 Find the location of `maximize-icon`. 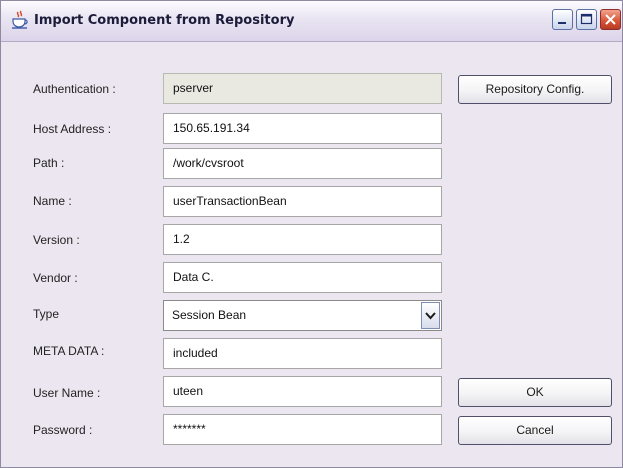

maximize-icon is located at coordinates (586, 19).